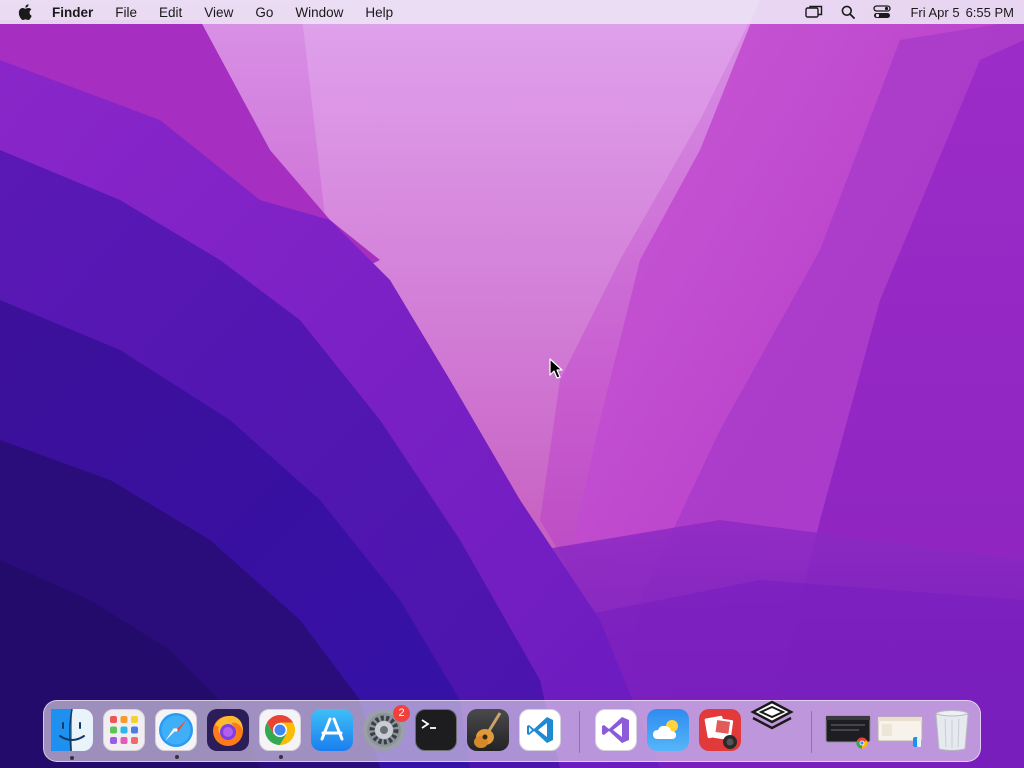 This screenshot has height=768, width=1024. I want to click on menu-help: Help, so click(379, 12).